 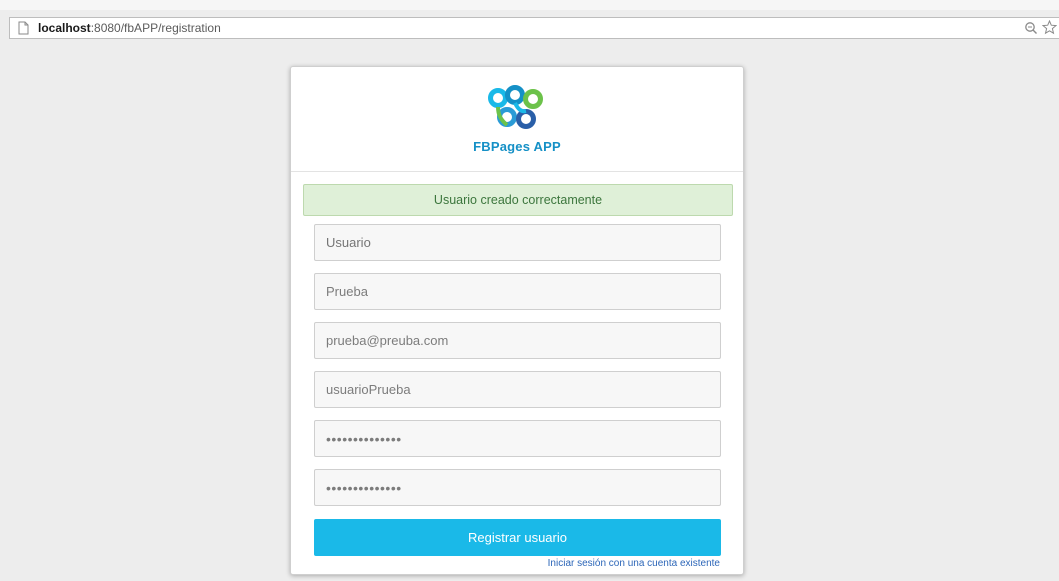 What do you see at coordinates (534, 28) in the screenshot?
I see `address-bar: localhost:8080/fbAPP/registration` at bounding box center [534, 28].